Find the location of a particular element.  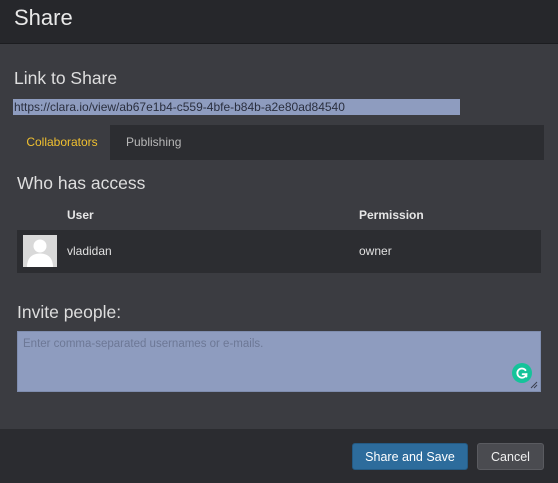

dialog-header: Share is located at coordinates (279, 22).